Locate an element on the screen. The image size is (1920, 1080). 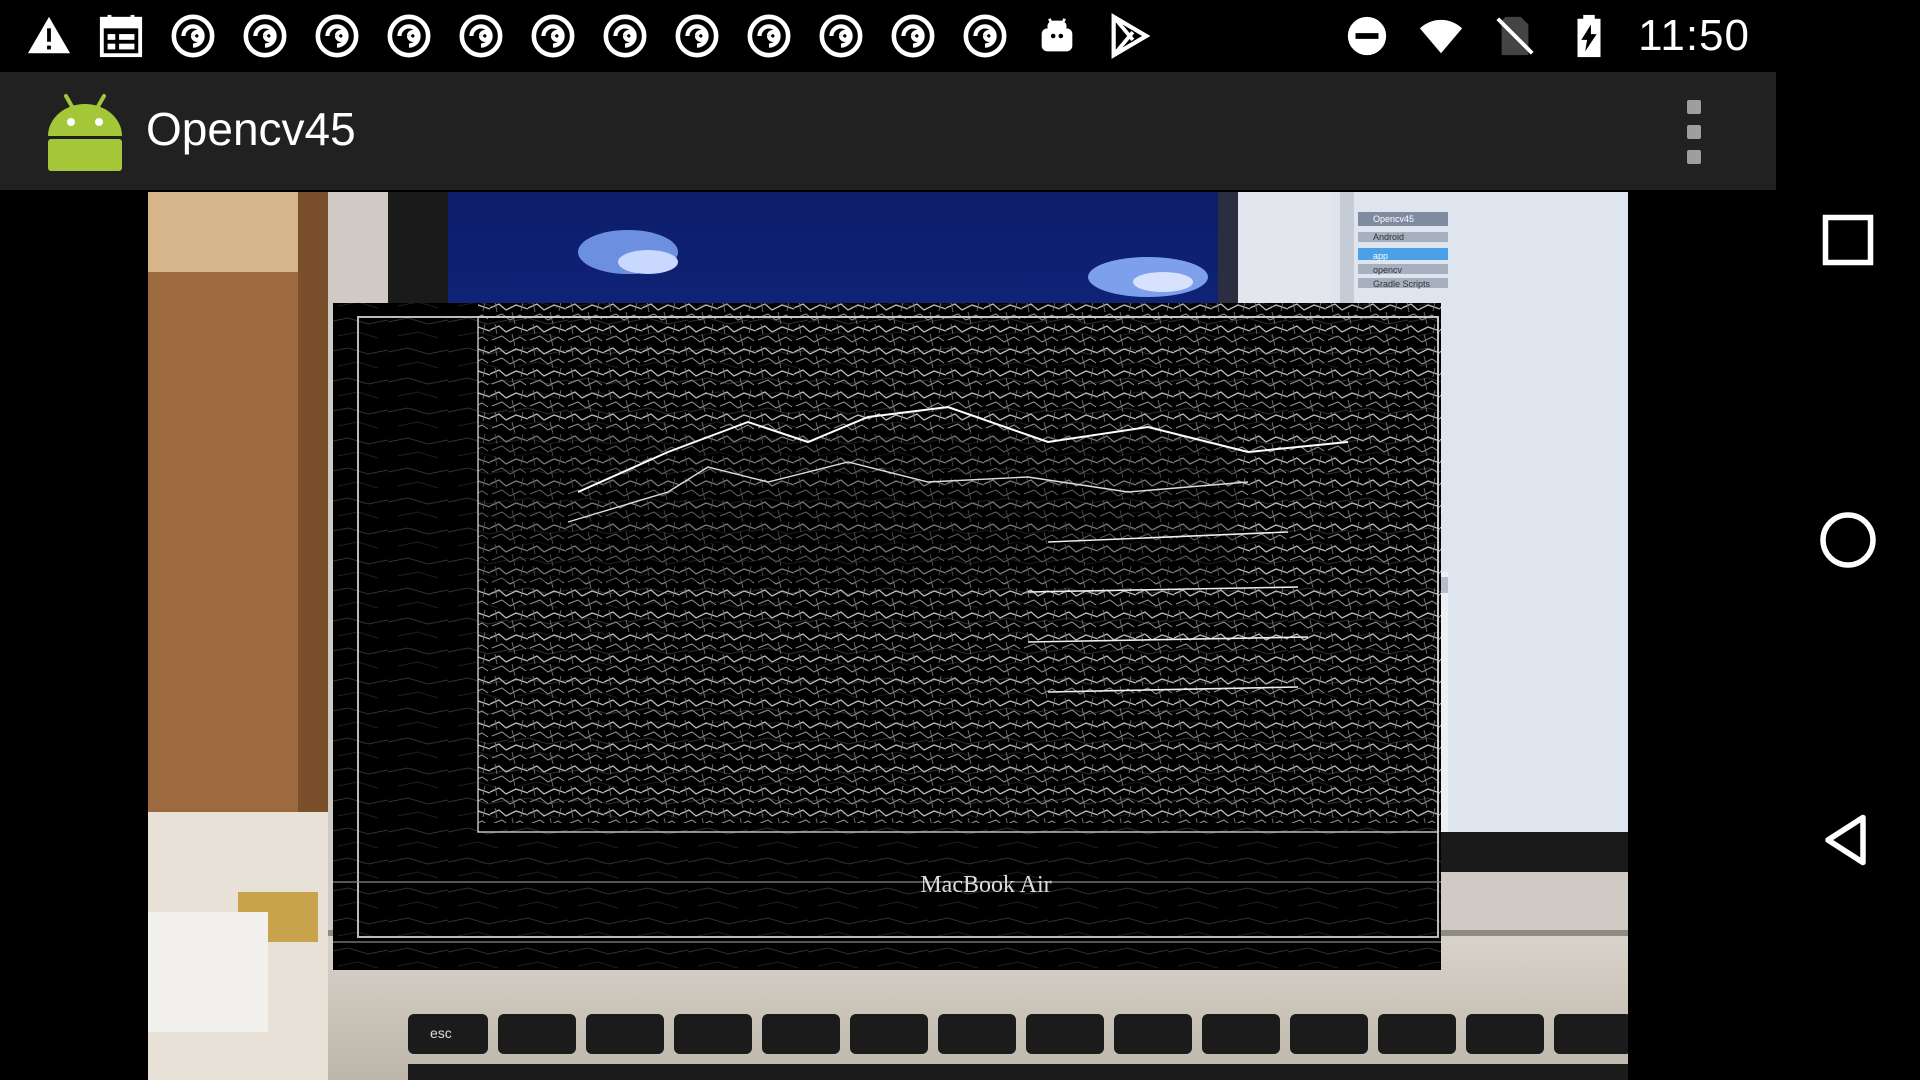
navigation-bar is located at coordinates (1848, 540).